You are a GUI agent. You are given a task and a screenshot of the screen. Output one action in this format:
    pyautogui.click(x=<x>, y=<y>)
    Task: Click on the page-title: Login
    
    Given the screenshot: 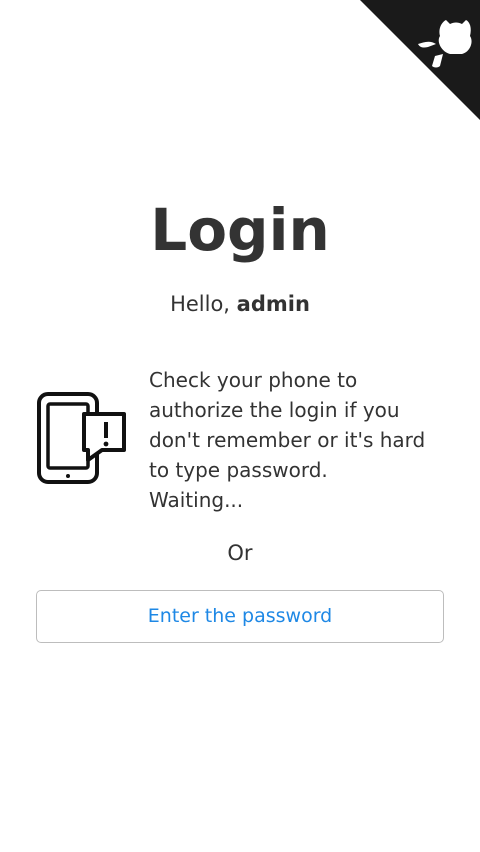 What is the action you would take?
    pyautogui.click(x=240, y=230)
    